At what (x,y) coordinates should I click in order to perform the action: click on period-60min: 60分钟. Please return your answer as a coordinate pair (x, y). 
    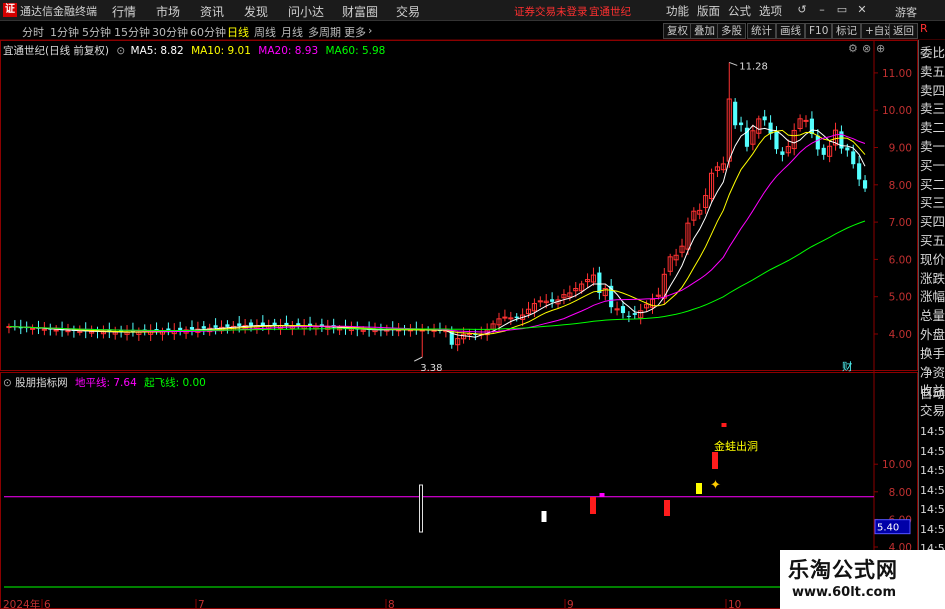
    Looking at the image, I should click on (208, 32).